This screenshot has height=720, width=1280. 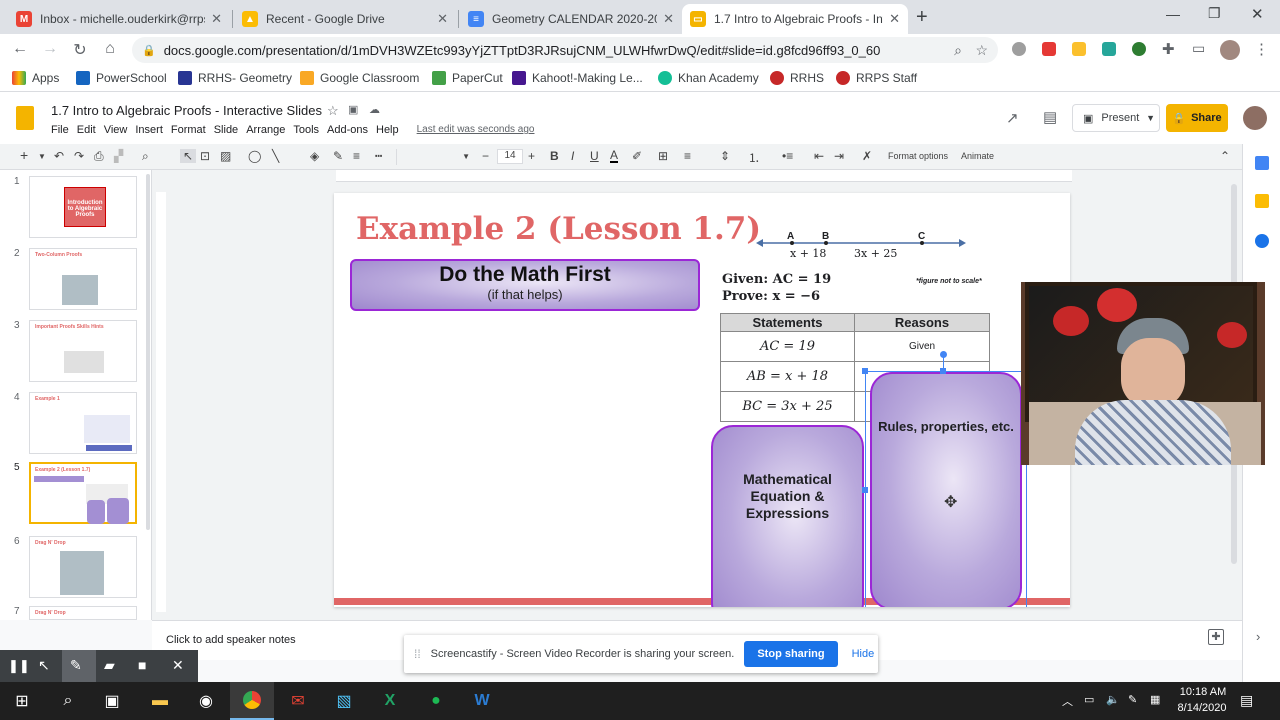 What do you see at coordinates (226, 130) in the screenshot?
I see `menu-slide: Slide` at bounding box center [226, 130].